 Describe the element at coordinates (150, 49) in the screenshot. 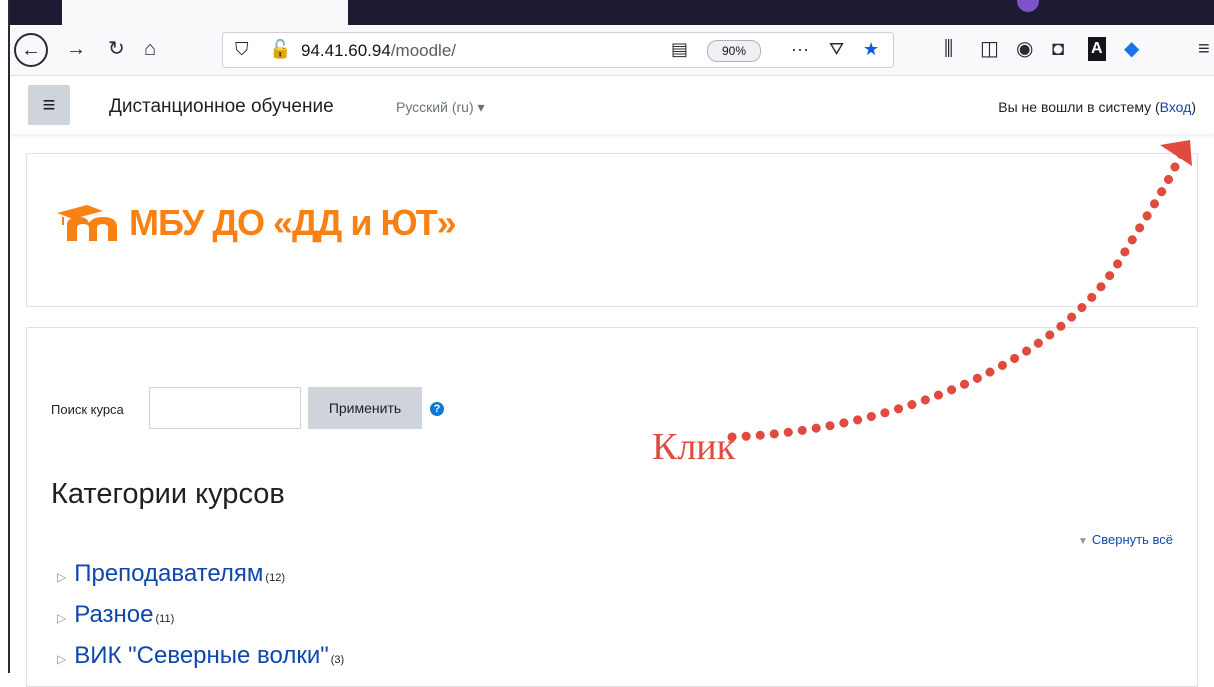

I see `home-icon: ⌂` at that location.